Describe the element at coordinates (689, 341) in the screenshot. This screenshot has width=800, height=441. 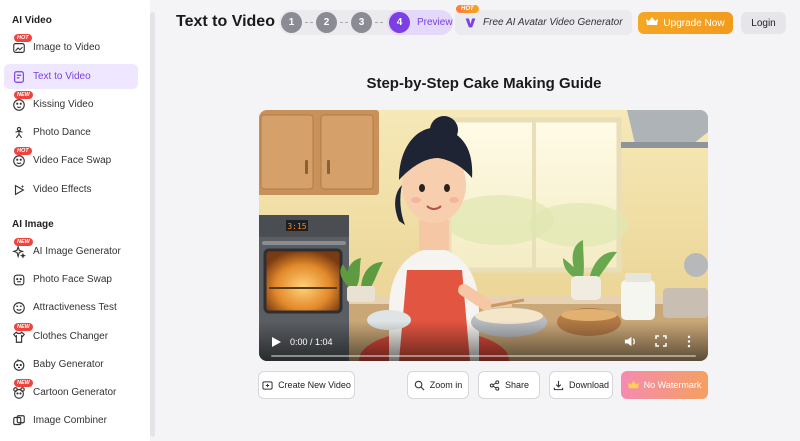
I see `more-options-icon` at that location.